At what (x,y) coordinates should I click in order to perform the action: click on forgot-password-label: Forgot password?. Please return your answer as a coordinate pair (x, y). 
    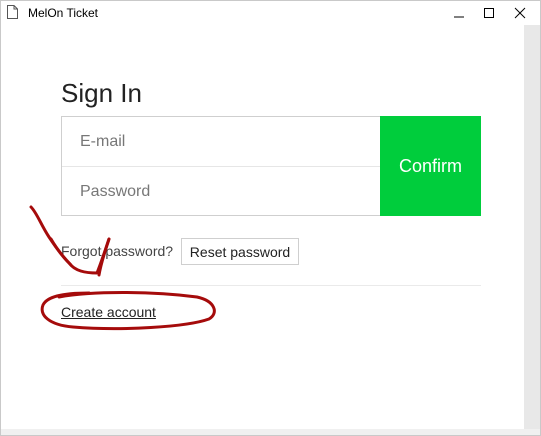
    Looking at the image, I should click on (117, 251).